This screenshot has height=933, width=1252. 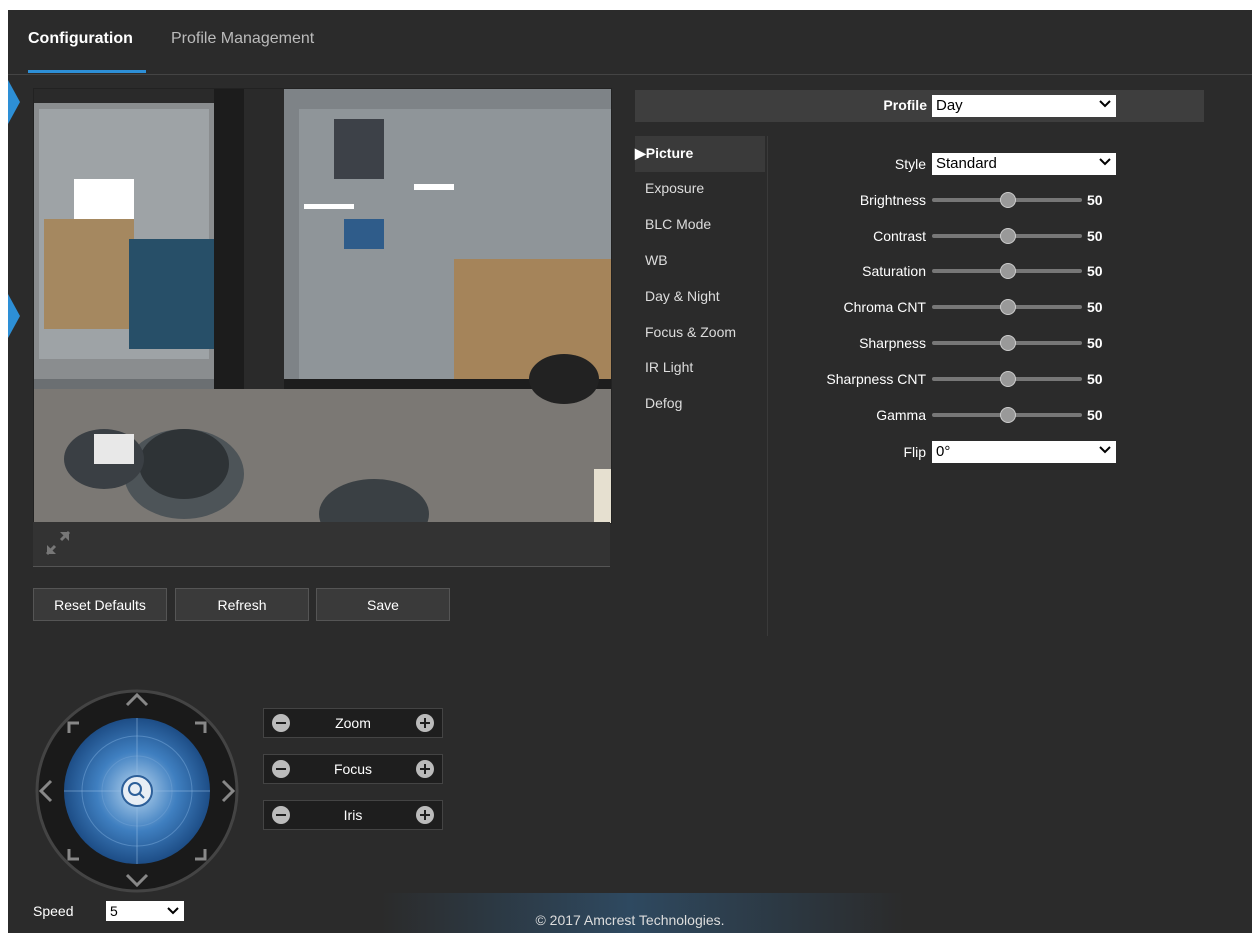 What do you see at coordinates (663, 403) in the screenshot?
I see `menu-item-defog: Defog` at bounding box center [663, 403].